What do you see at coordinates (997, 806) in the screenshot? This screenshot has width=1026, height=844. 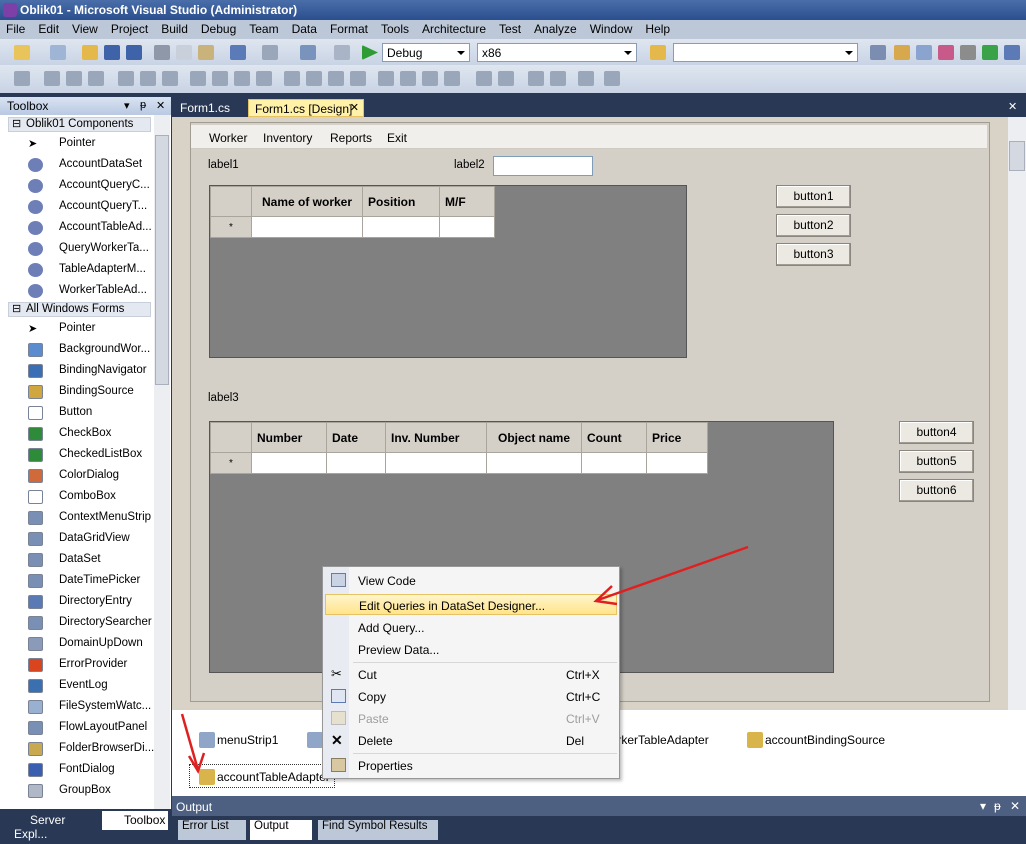 I see `output-pin-icon: ᵽ` at bounding box center [997, 806].